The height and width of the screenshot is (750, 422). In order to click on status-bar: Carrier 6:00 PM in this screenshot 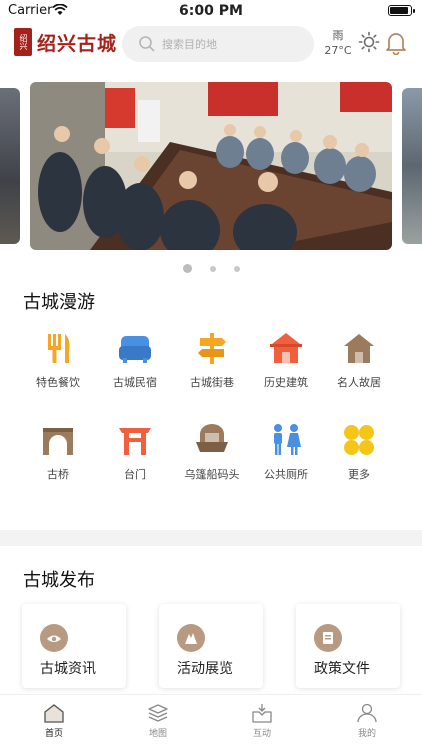, I will do `click(211, 11)`.